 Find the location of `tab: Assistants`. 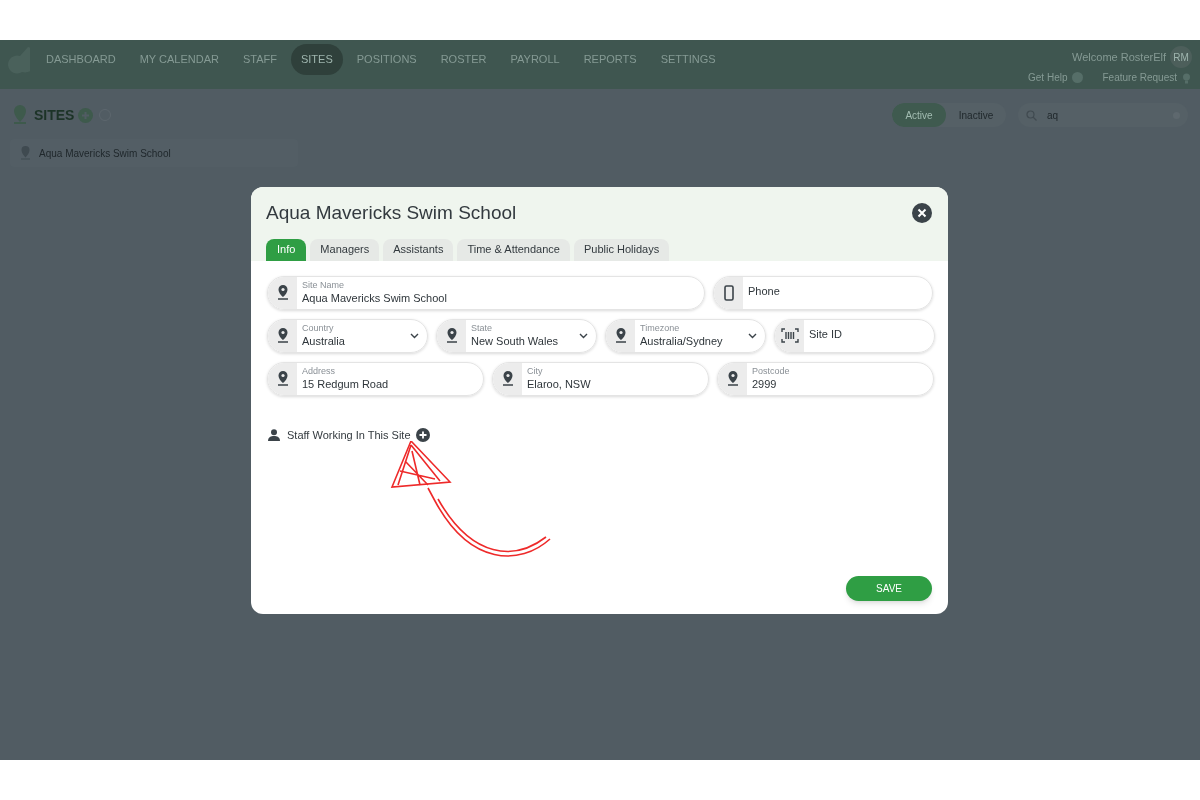

tab: Assistants is located at coordinates (418, 249).